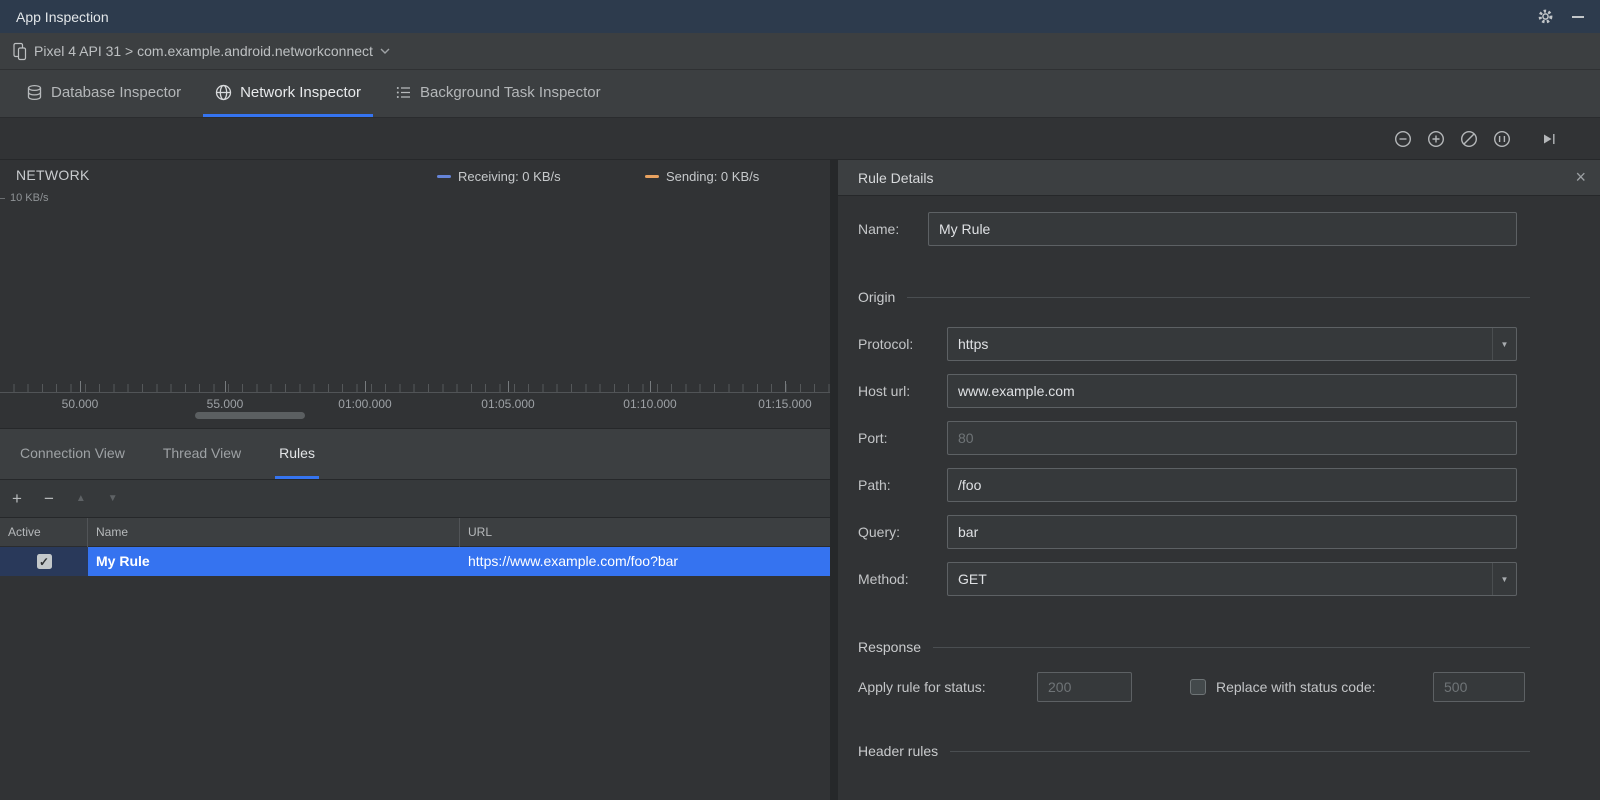 The image size is (1600, 800). I want to click on method-label: Method:, so click(883, 579).